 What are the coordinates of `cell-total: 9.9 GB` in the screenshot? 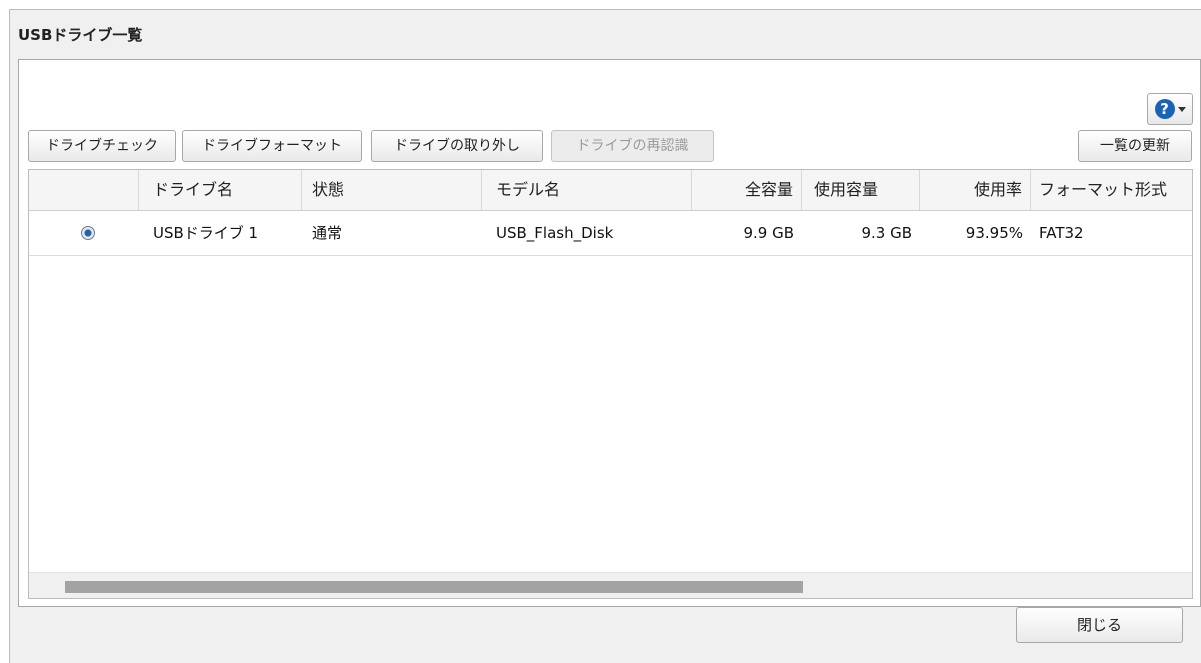 It's located at (768, 233).